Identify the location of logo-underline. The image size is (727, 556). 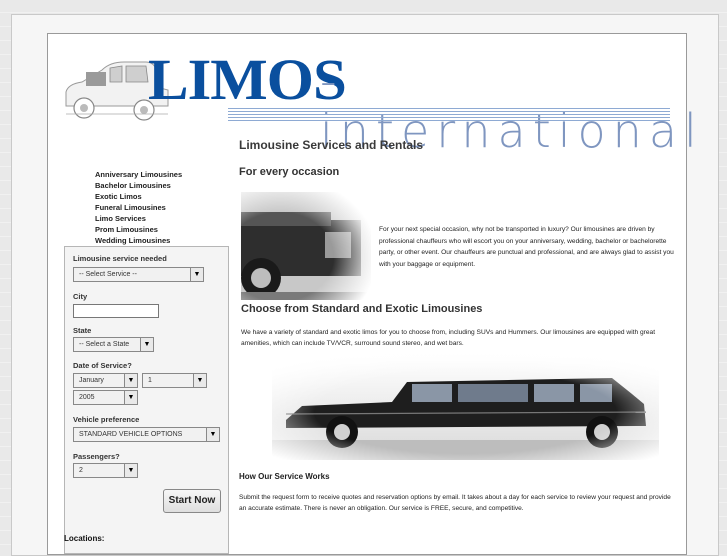
(449, 116).